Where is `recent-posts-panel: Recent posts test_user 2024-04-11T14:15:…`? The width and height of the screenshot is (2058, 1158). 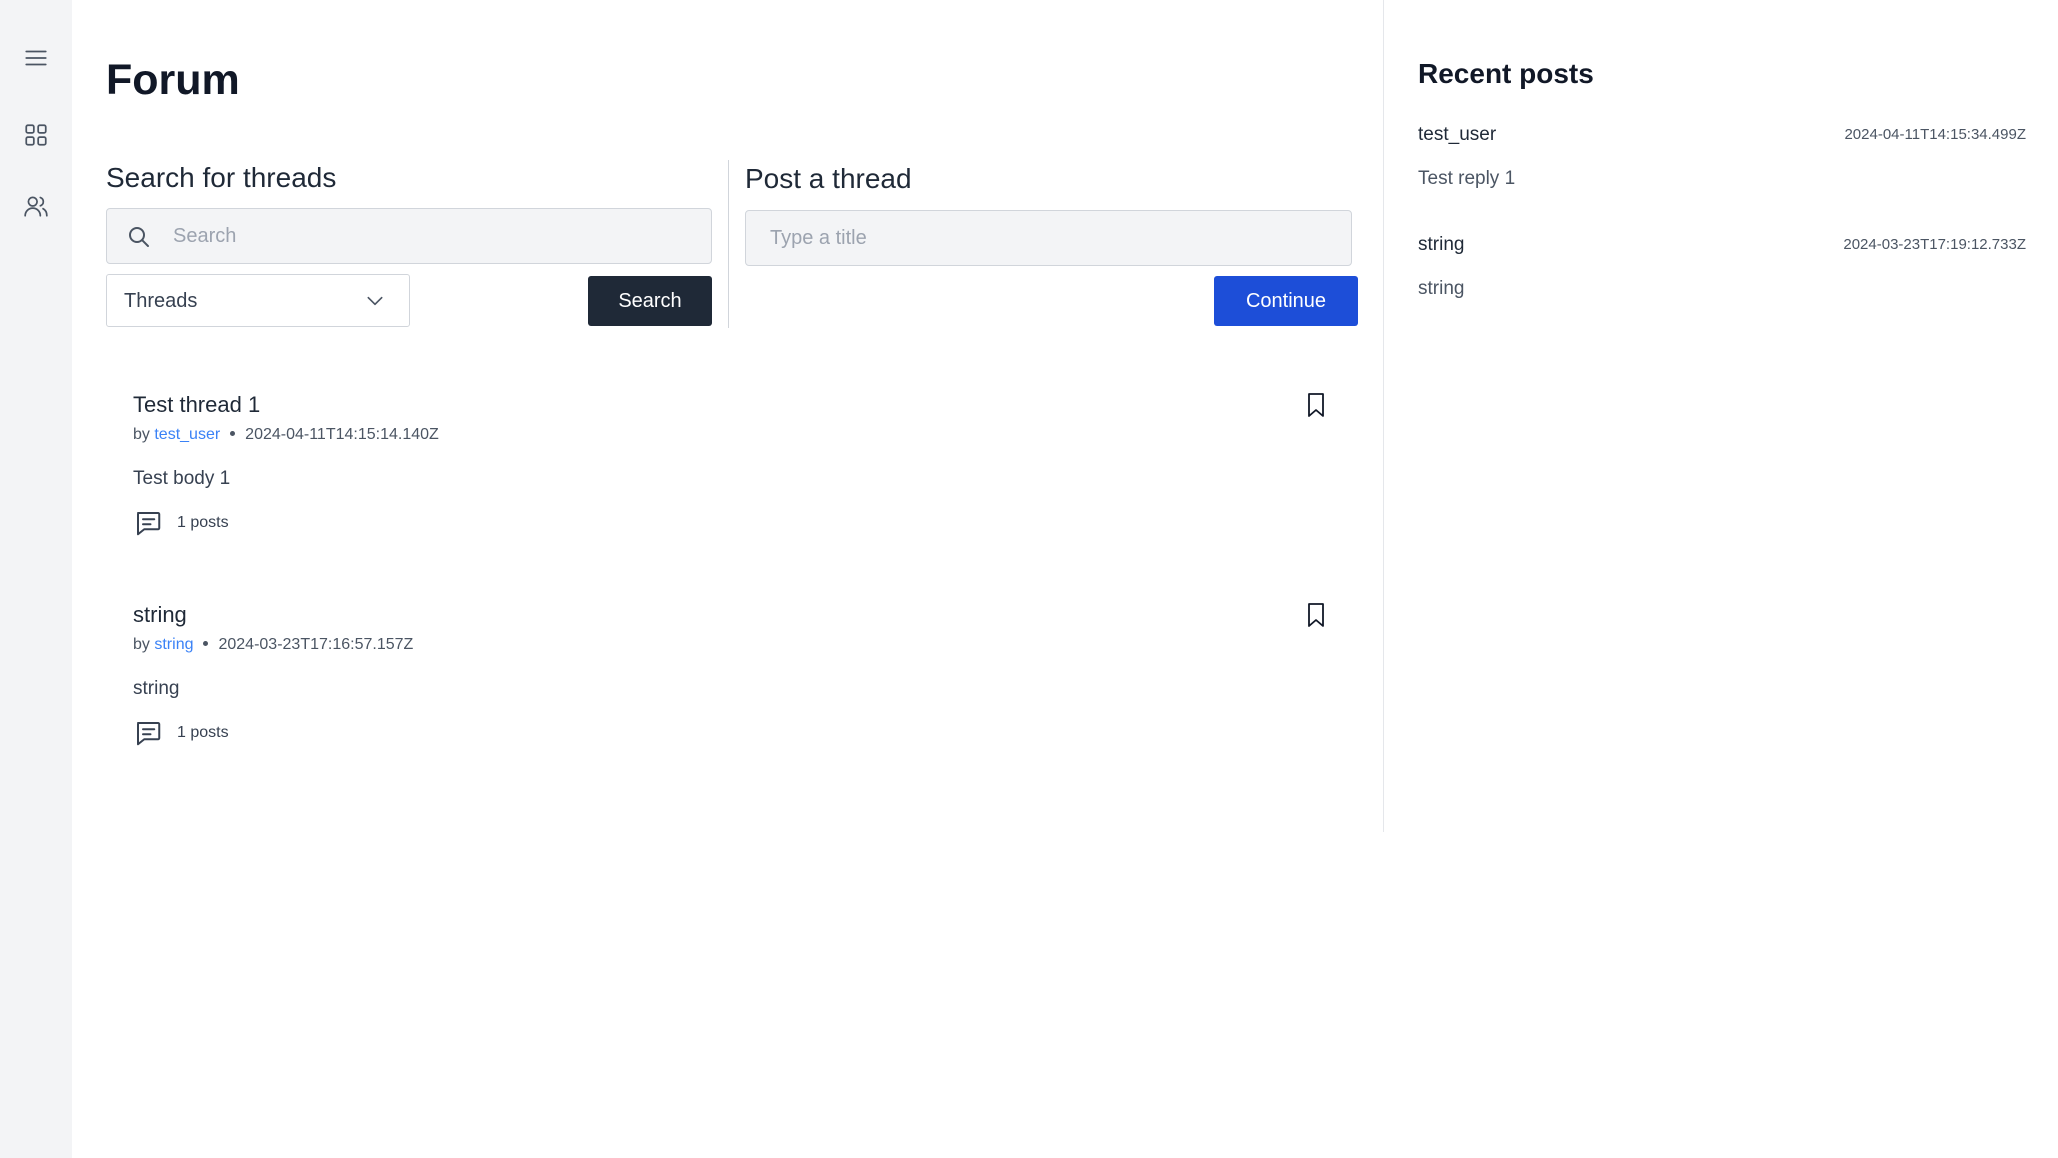 recent-posts-panel: Recent posts test_user 2024-04-11T14:15:… is located at coordinates (1724, 200).